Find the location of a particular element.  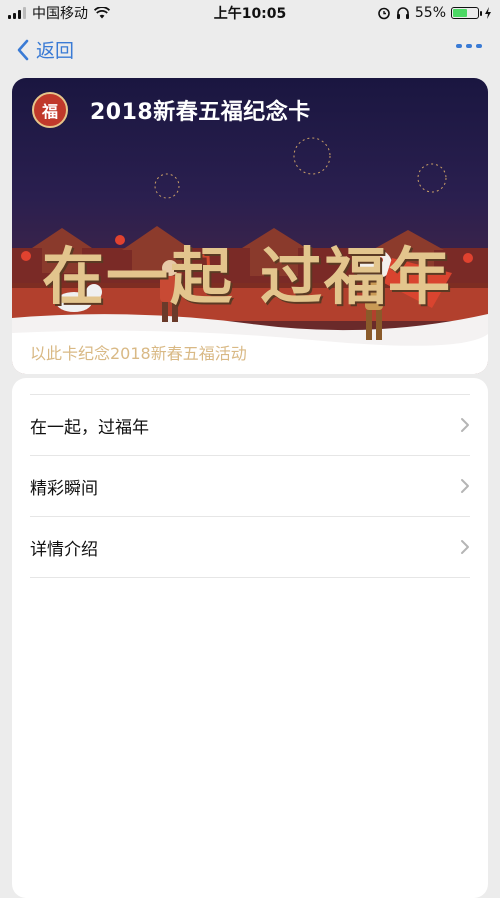

card-header: 福 2018新春五福纪念卡 is located at coordinates (171, 110).